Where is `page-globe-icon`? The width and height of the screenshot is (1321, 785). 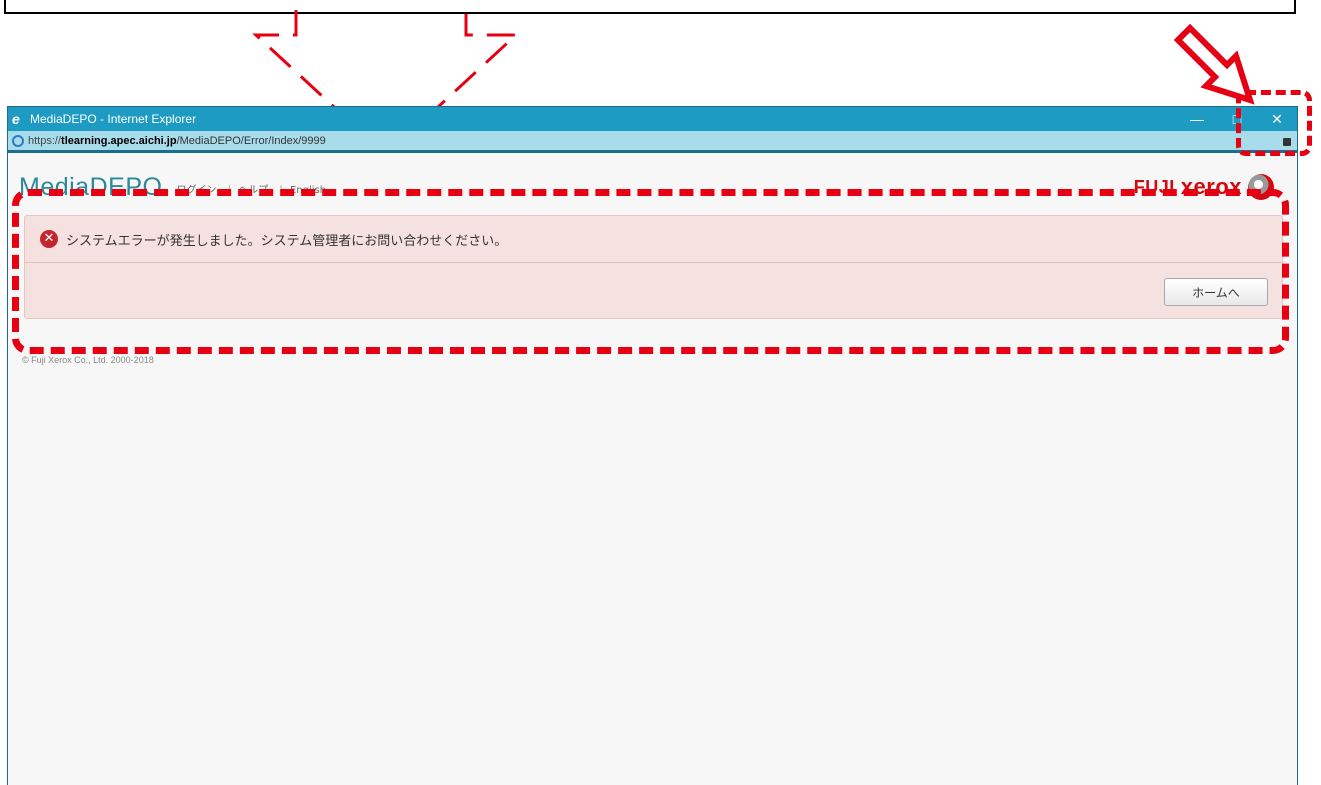
page-globe-icon is located at coordinates (18, 140).